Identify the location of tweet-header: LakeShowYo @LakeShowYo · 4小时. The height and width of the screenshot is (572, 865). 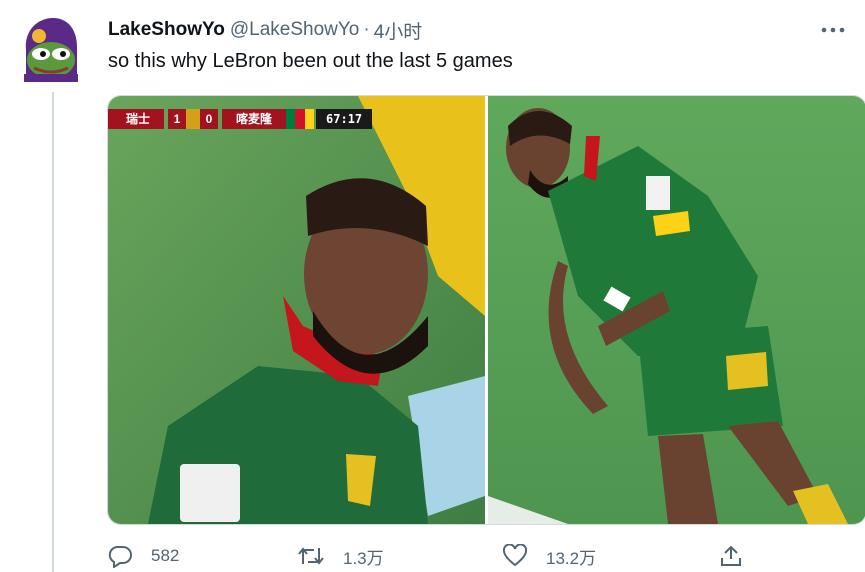
(265, 30).